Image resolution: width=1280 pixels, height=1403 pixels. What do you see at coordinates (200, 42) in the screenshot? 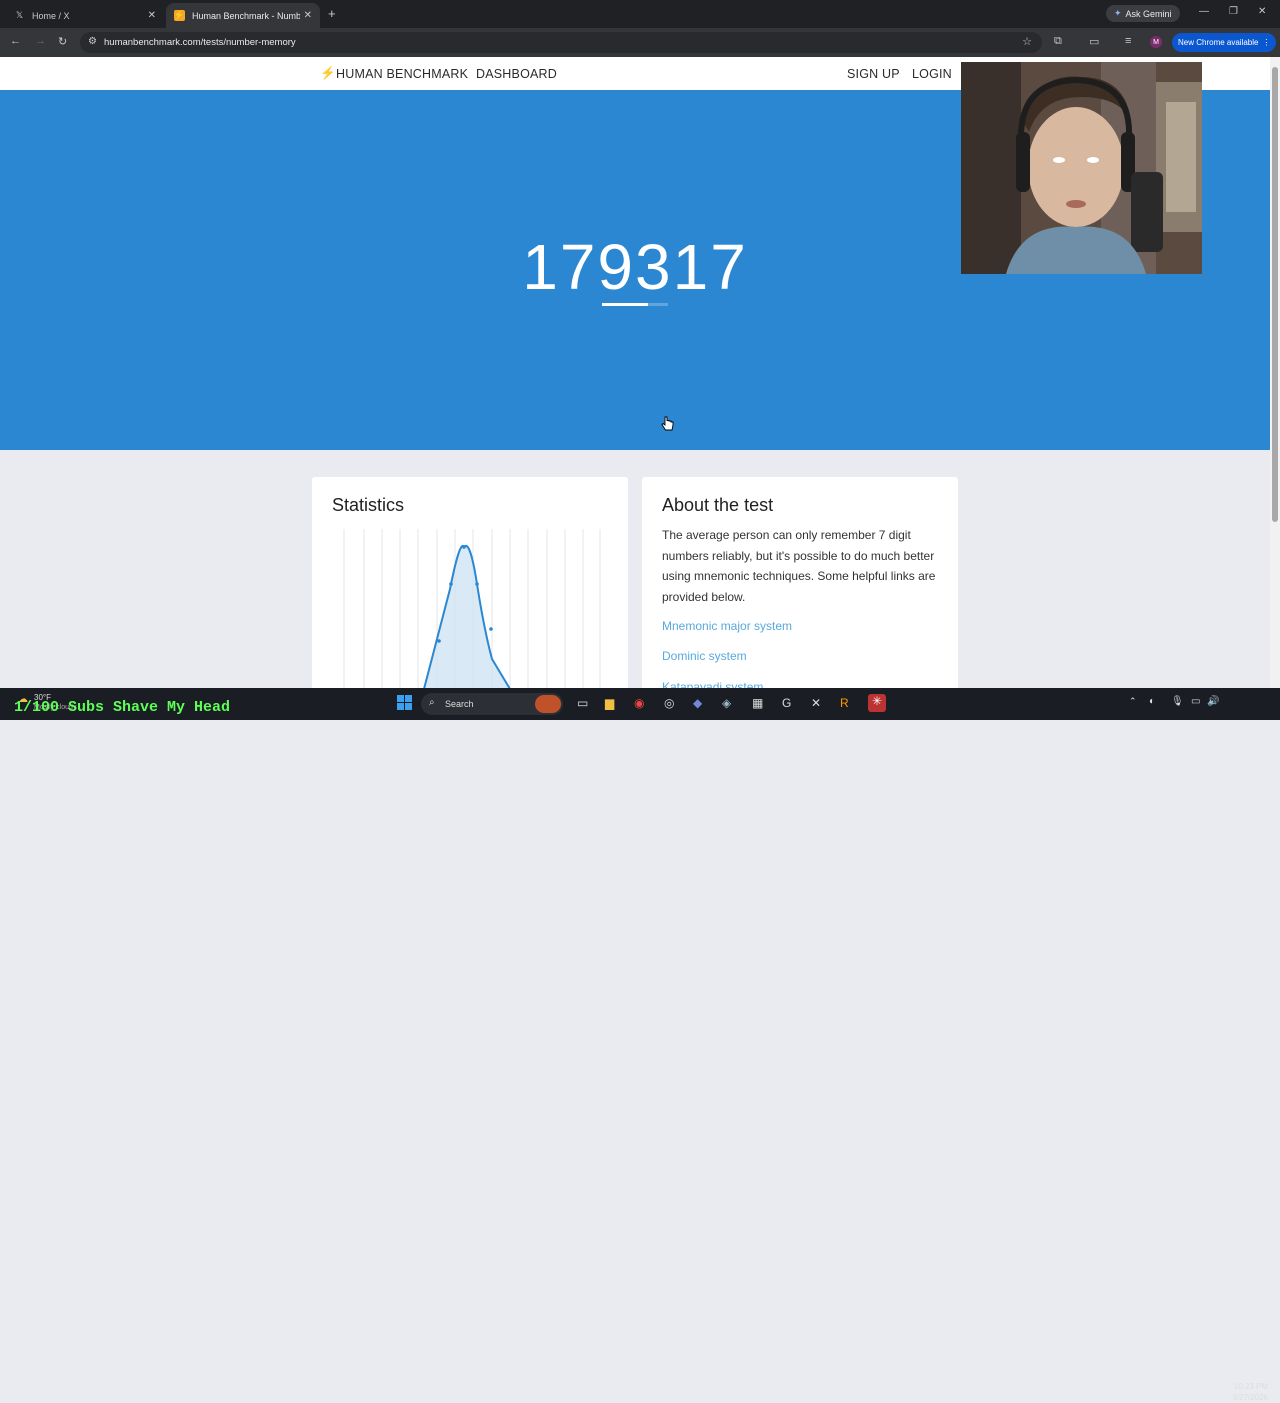
I see `url-text: humanbenchmark.com/tests/number-memory` at bounding box center [200, 42].